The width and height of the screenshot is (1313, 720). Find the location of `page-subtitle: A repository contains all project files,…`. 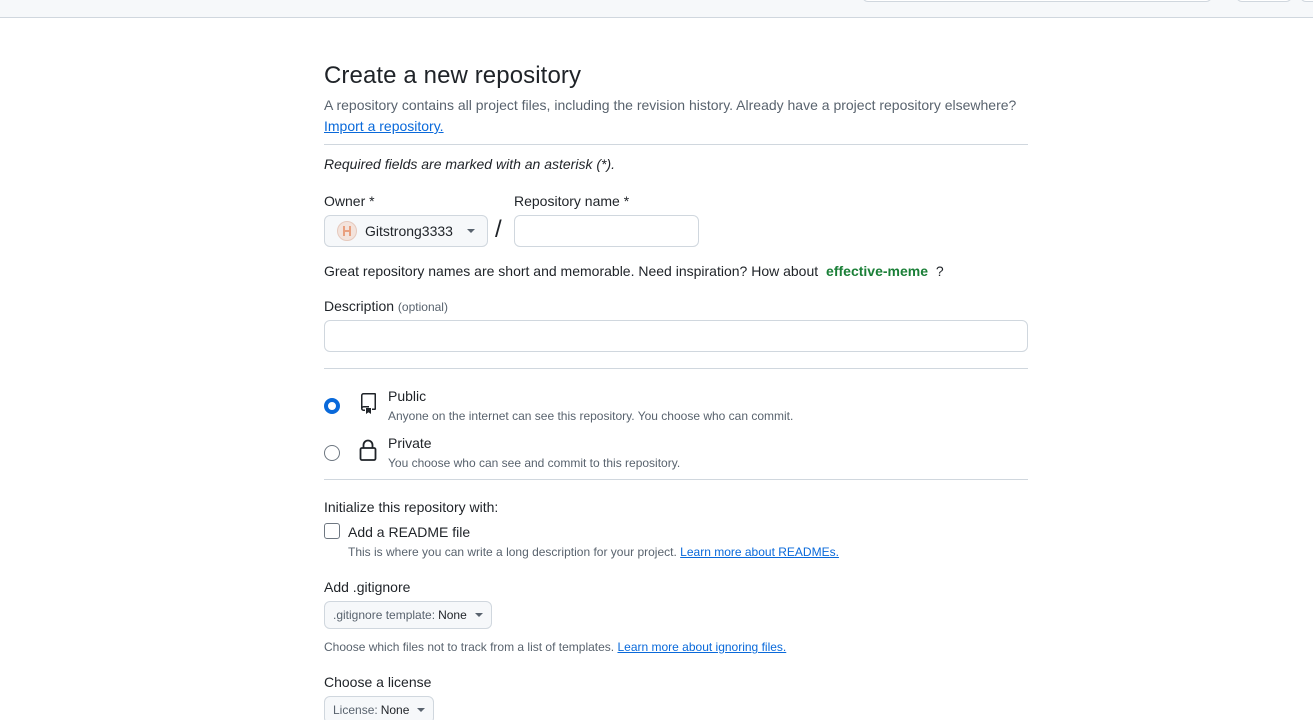

page-subtitle: A repository contains all project files,… is located at coordinates (670, 105).